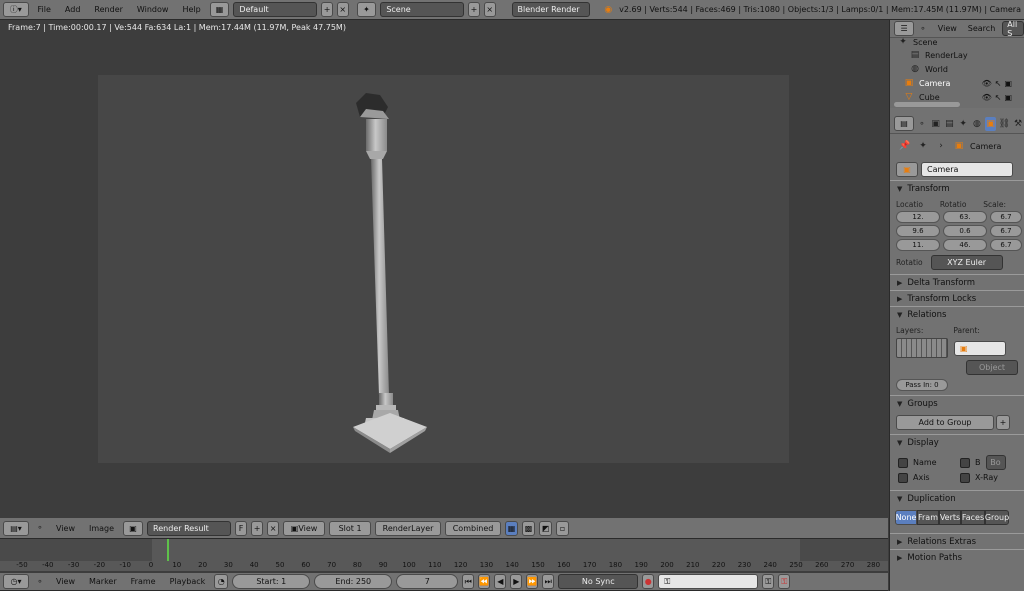 The image size is (1024, 591). I want to click on scale-x-field: 6.7, so click(1006, 217).